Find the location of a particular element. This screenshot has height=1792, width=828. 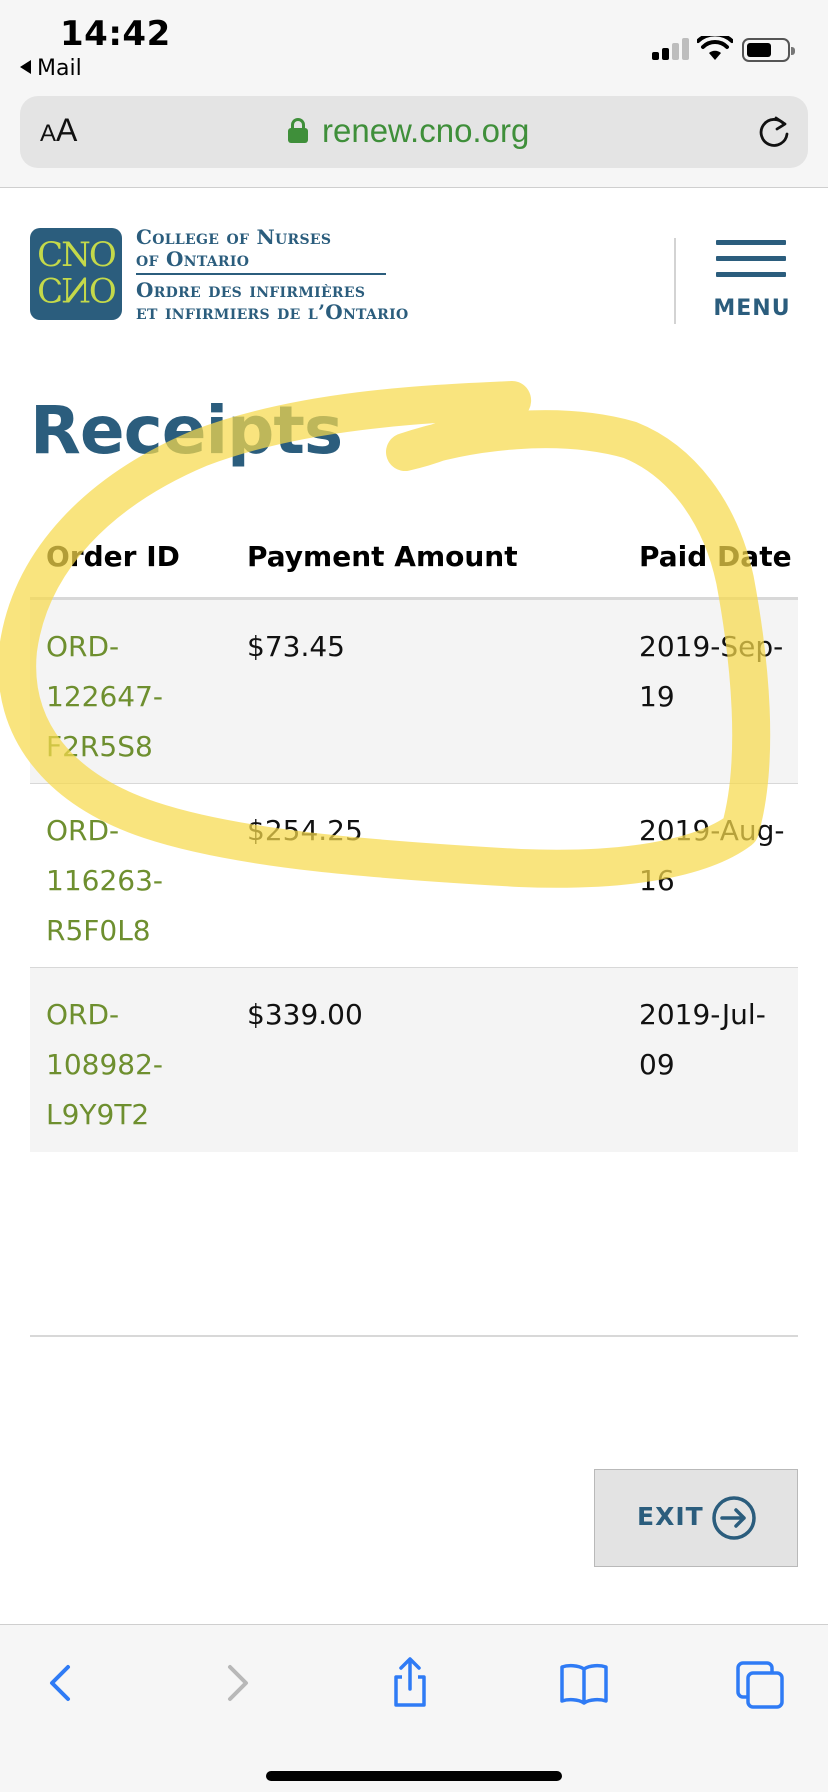

logo-fr-line2: et infirmiers de l’Ontario is located at coordinates (272, 311).